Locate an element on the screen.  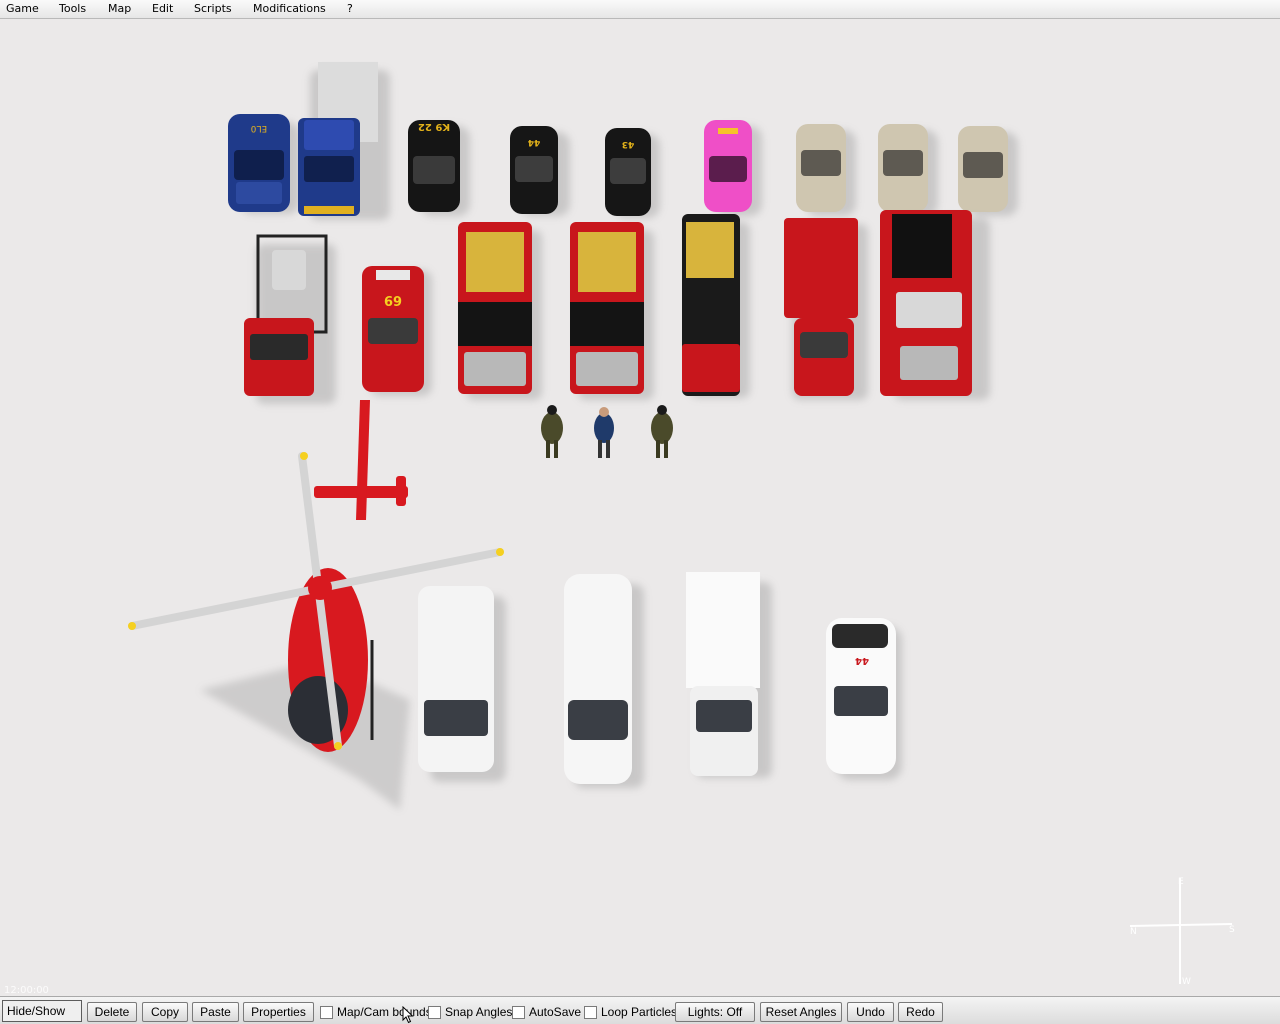
undo-button: Undo is located at coordinates (870, 1012).